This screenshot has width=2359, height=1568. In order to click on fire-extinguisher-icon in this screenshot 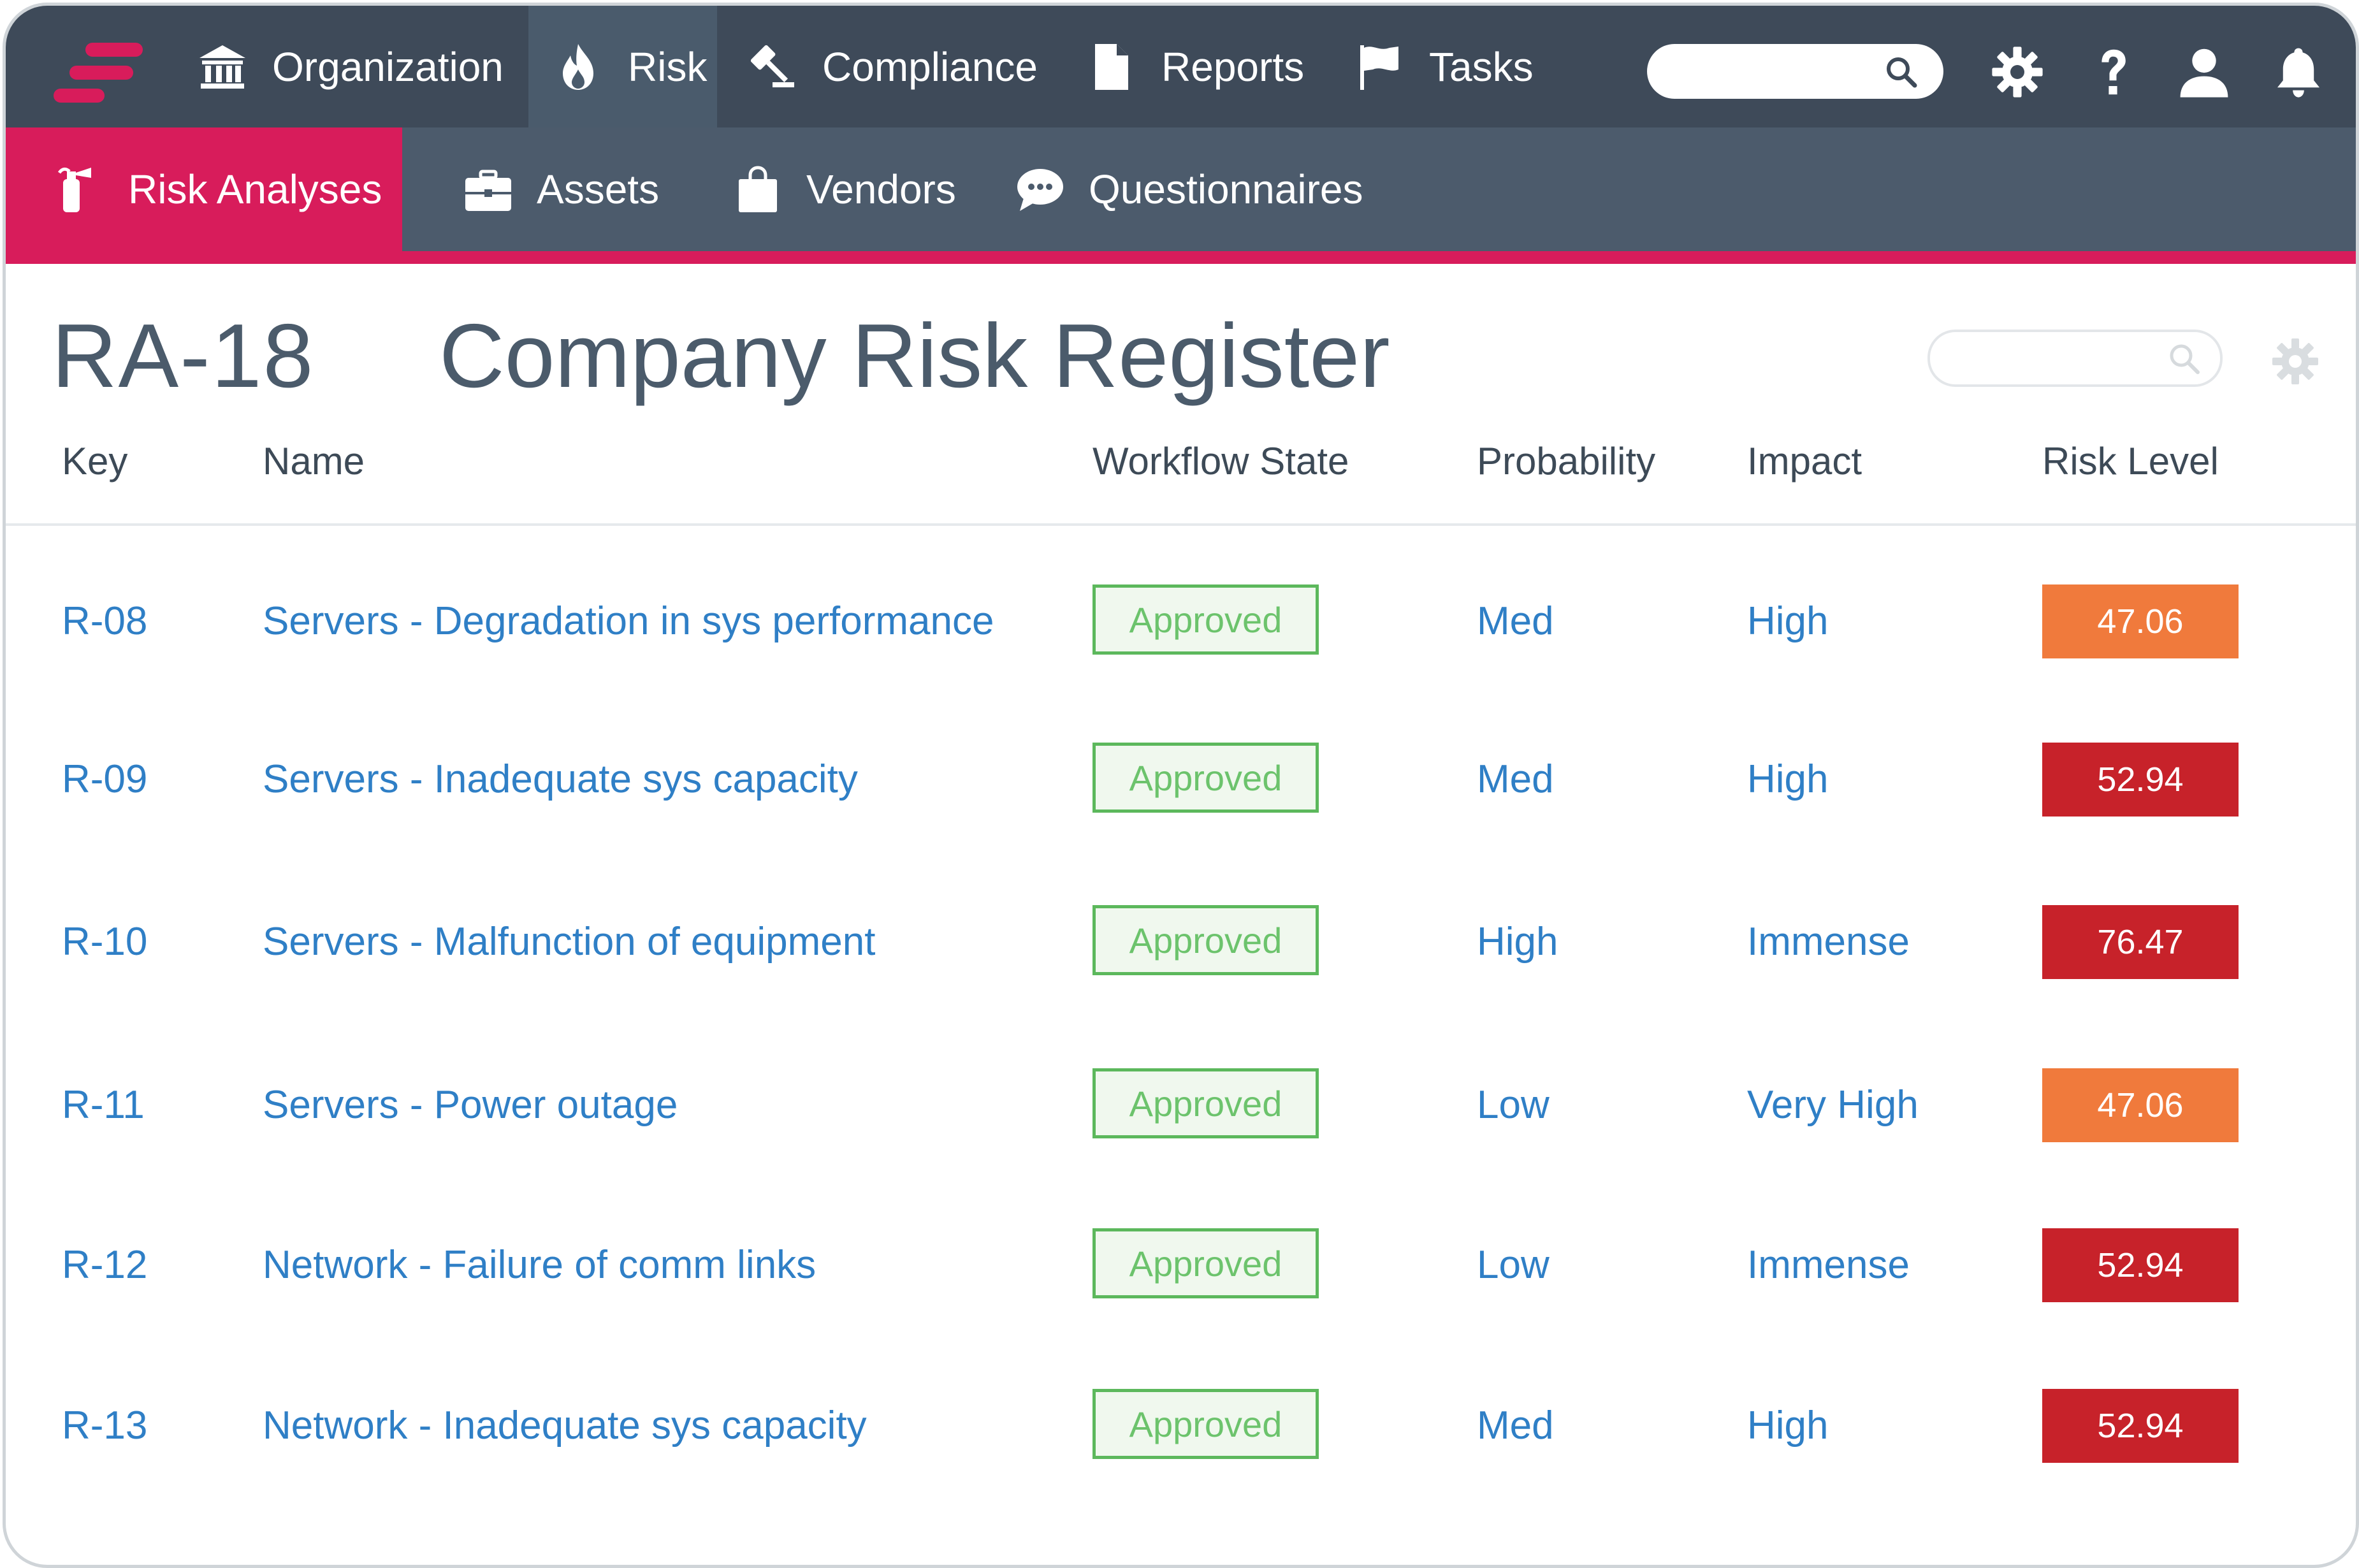, I will do `click(79, 190)`.